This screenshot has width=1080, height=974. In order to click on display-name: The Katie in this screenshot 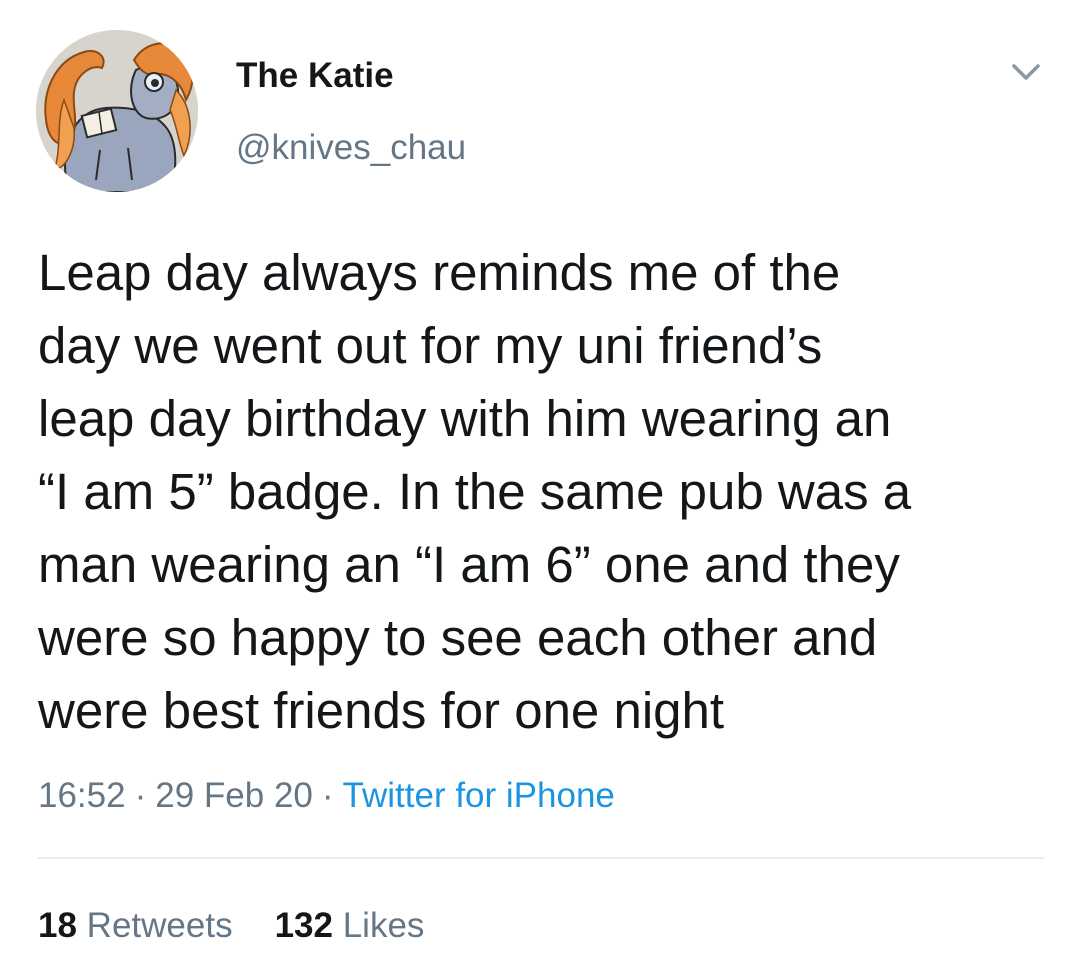, I will do `click(315, 76)`.